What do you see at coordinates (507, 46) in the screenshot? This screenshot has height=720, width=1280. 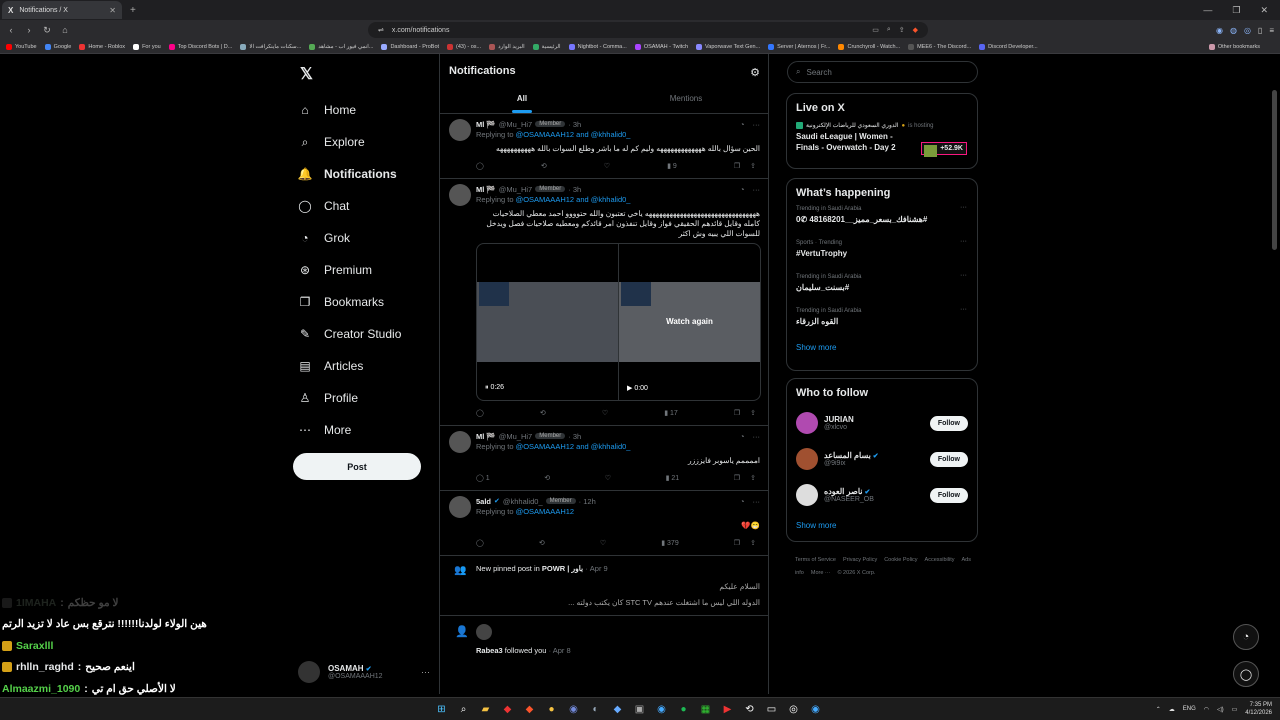 I see `bookmark-item: البريد الوارد` at bounding box center [507, 46].